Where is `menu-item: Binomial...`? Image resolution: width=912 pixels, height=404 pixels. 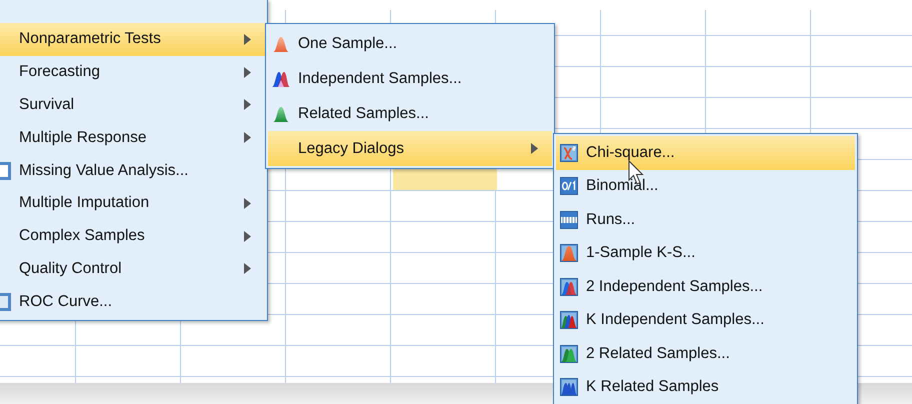
menu-item: Binomial... is located at coordinates (705, 186).